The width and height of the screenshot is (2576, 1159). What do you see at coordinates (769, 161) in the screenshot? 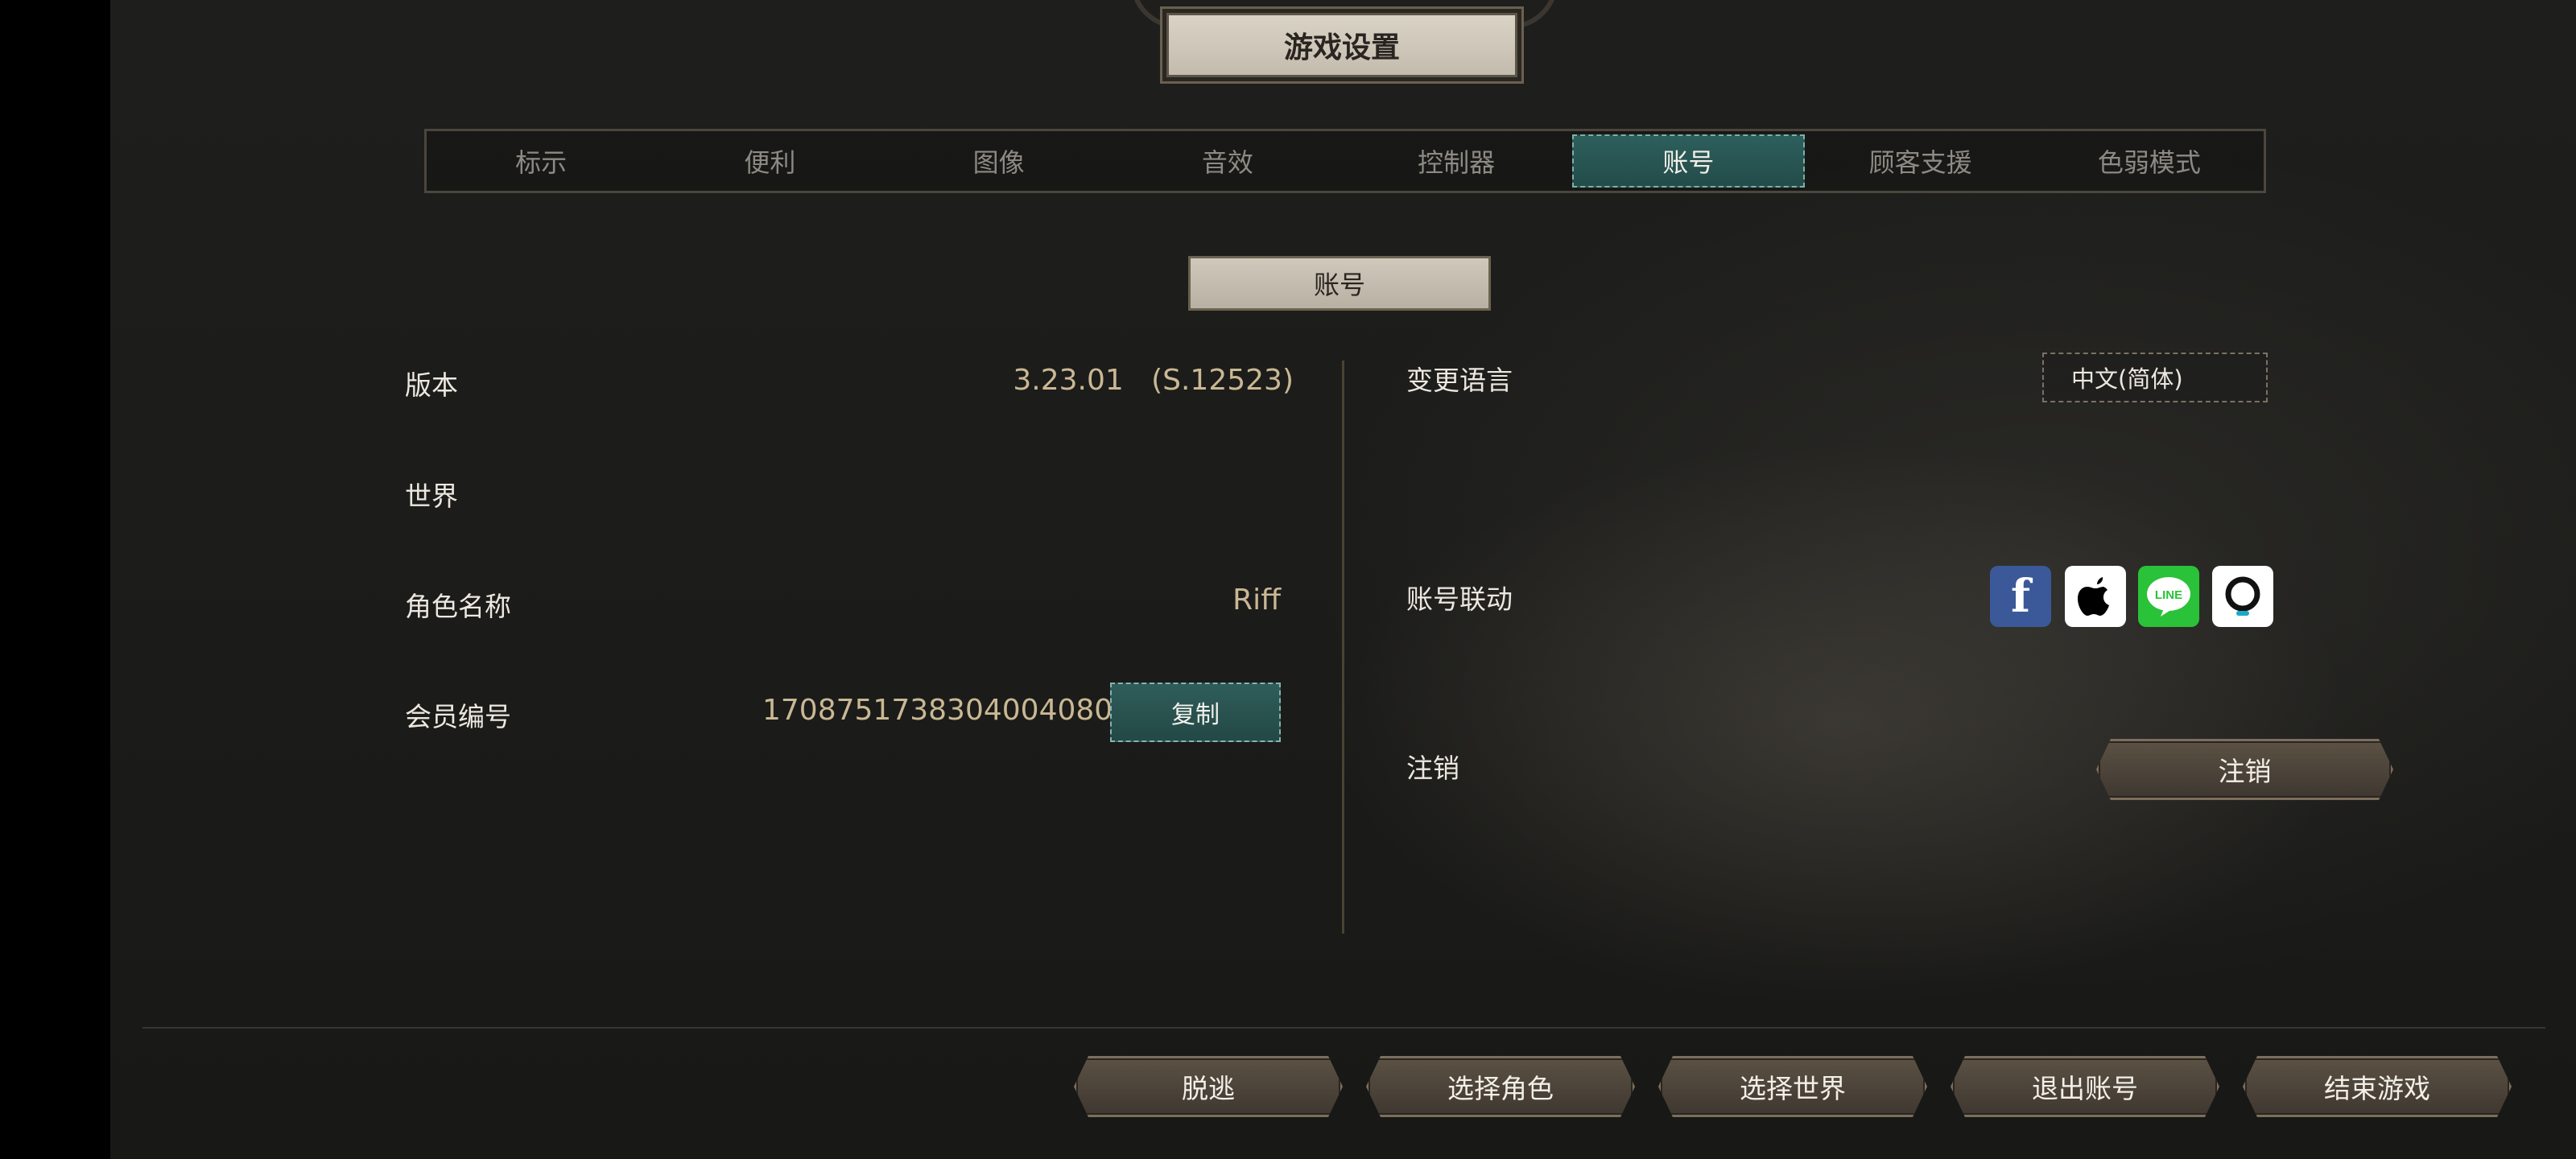
I see `tab-convenience: 便利` at bounding box center [769, 161].